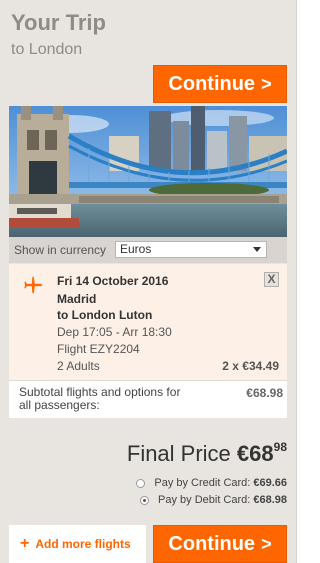 This screenshot has height=563, width=320. I want to click on pay-credit-card-label: Pay by Credit Card:, so click(202, 483).